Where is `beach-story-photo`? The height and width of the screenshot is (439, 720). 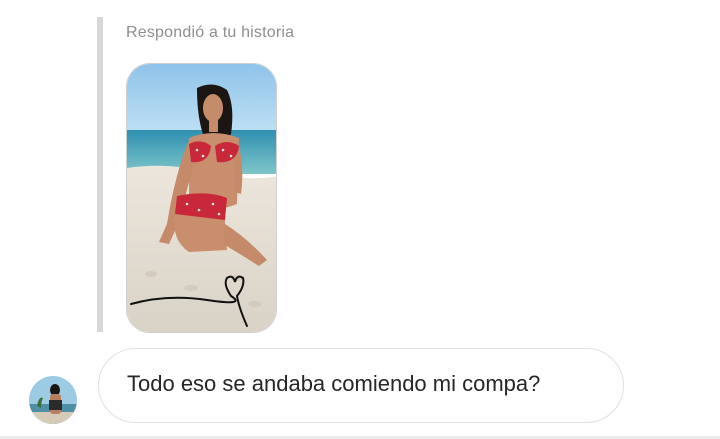
beach-story-photo is located at coordinates (201, 198).